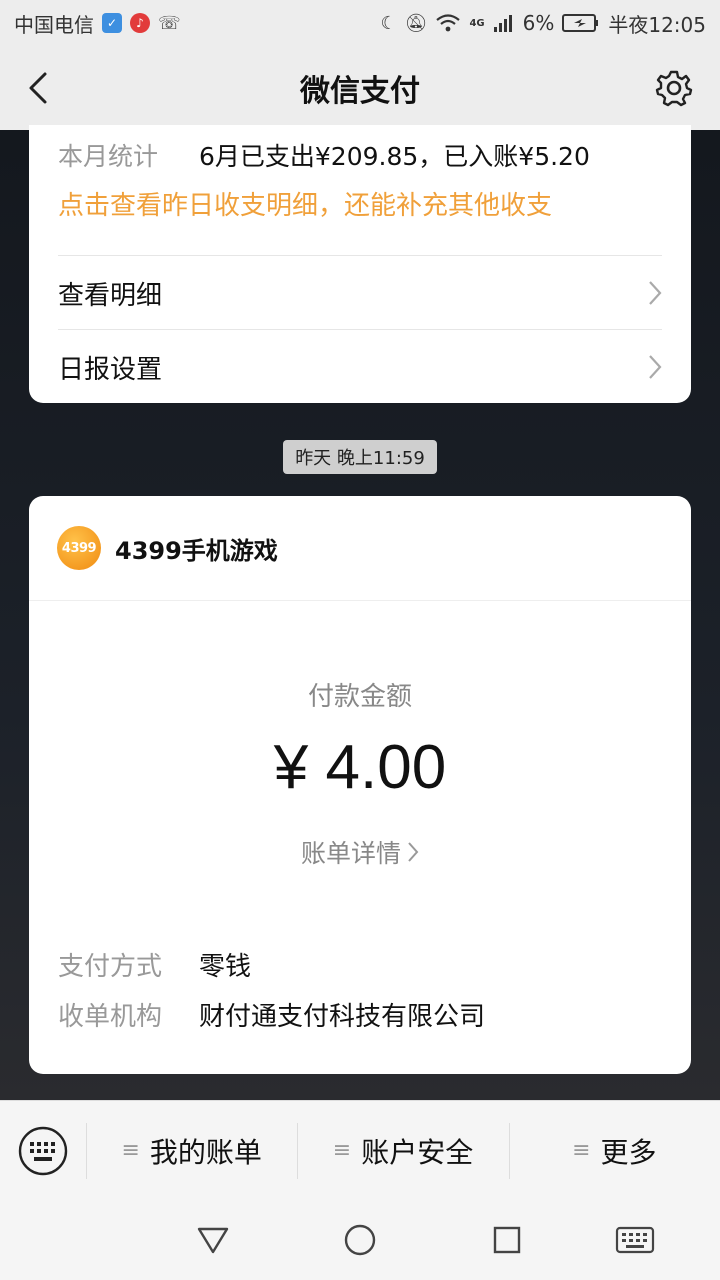  I want to click on bill-details-link: 账单详情, so click(360, 852).